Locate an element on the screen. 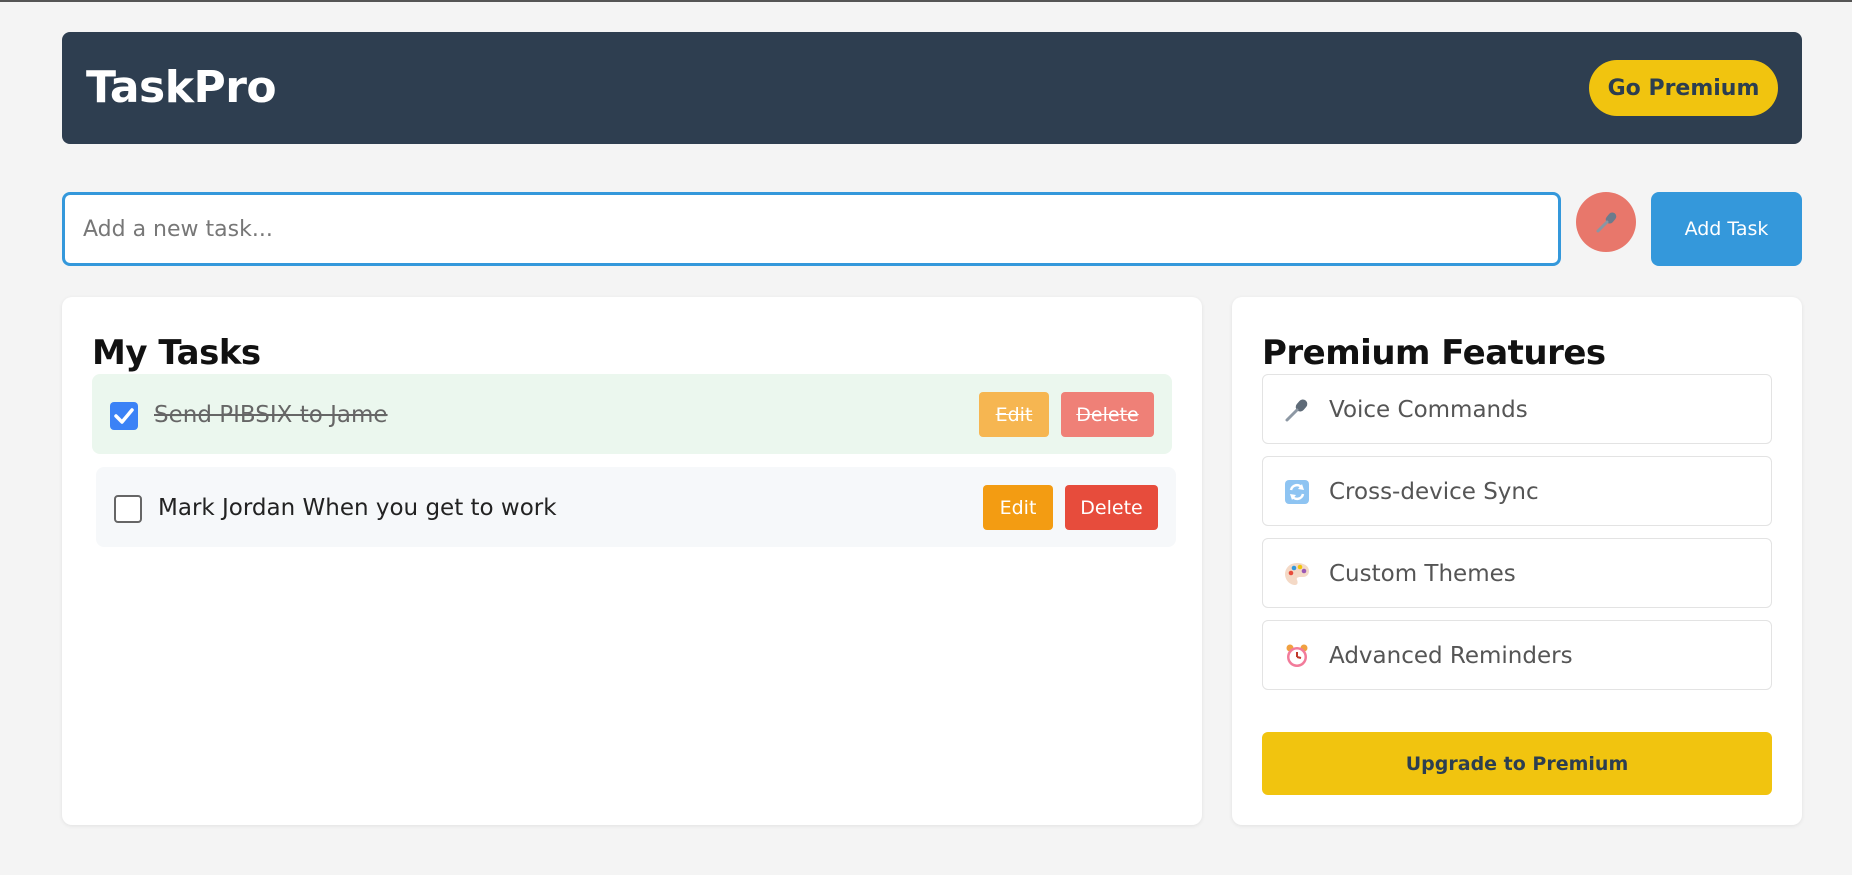 The height and width of the screenshot is (875, 1852). feature-label: Voice Commands is located at coordinates (1428, 410).